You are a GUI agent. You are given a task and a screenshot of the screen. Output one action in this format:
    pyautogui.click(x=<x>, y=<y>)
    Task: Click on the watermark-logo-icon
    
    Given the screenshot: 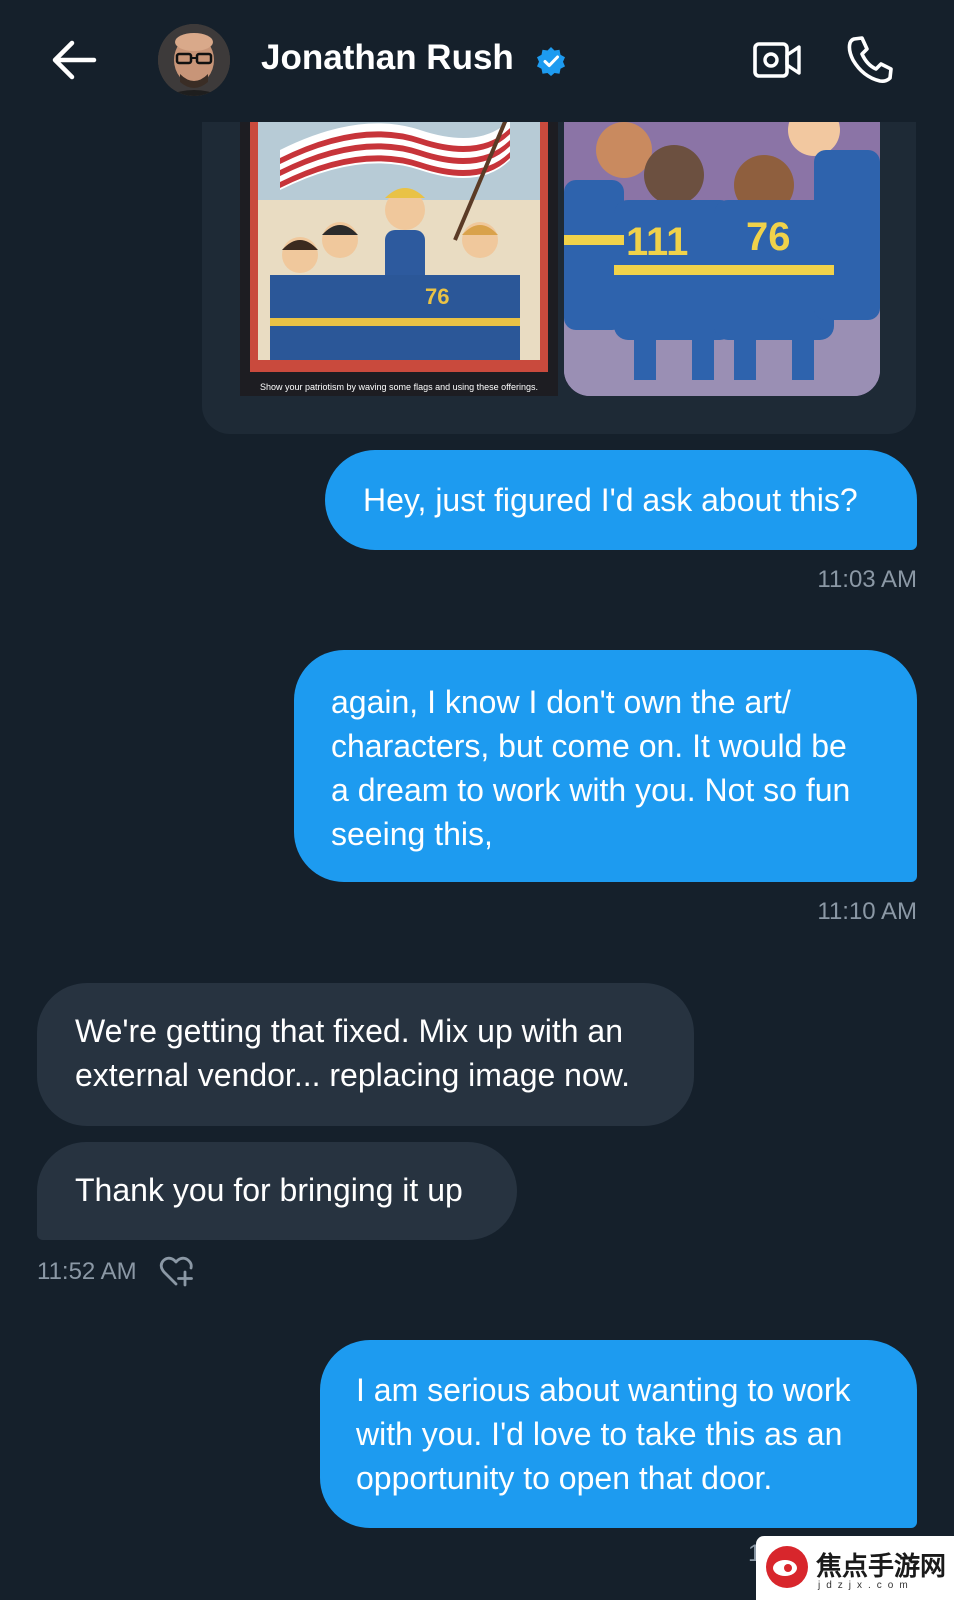 What is the action you would take?
    pyautogui.click(x=787, y=1567)
    